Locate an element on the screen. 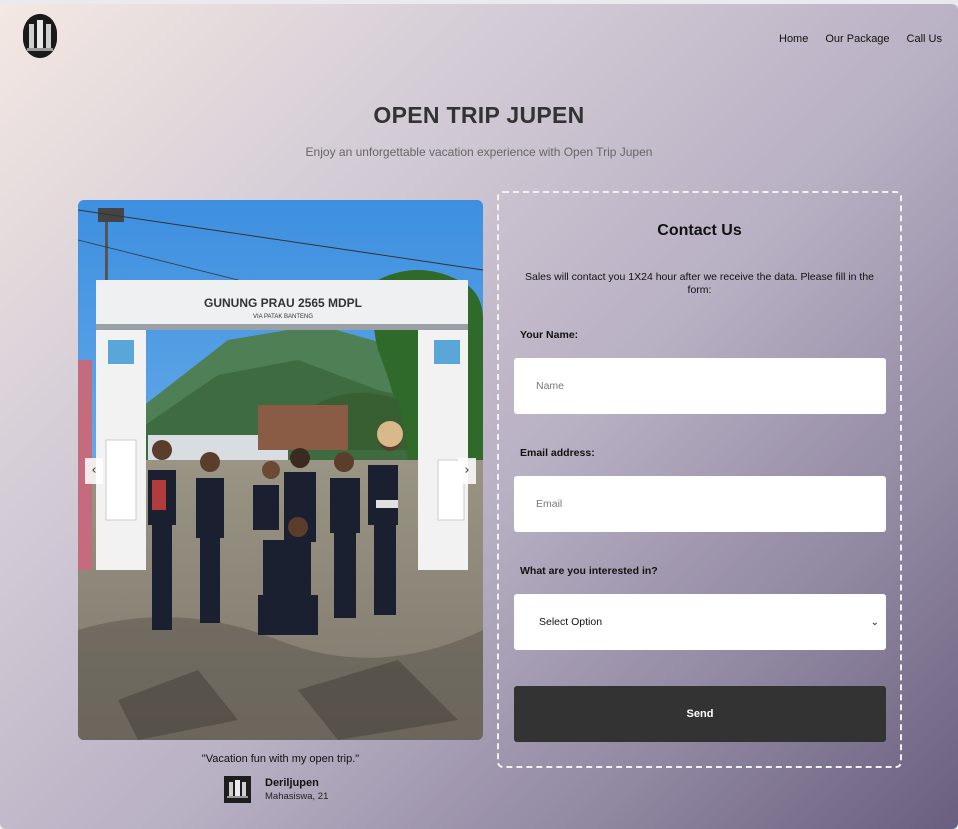 The width and height of the screenshot is (958, 829). author-role: Mahasiswa, 21 is located at coordinates (297, 796).